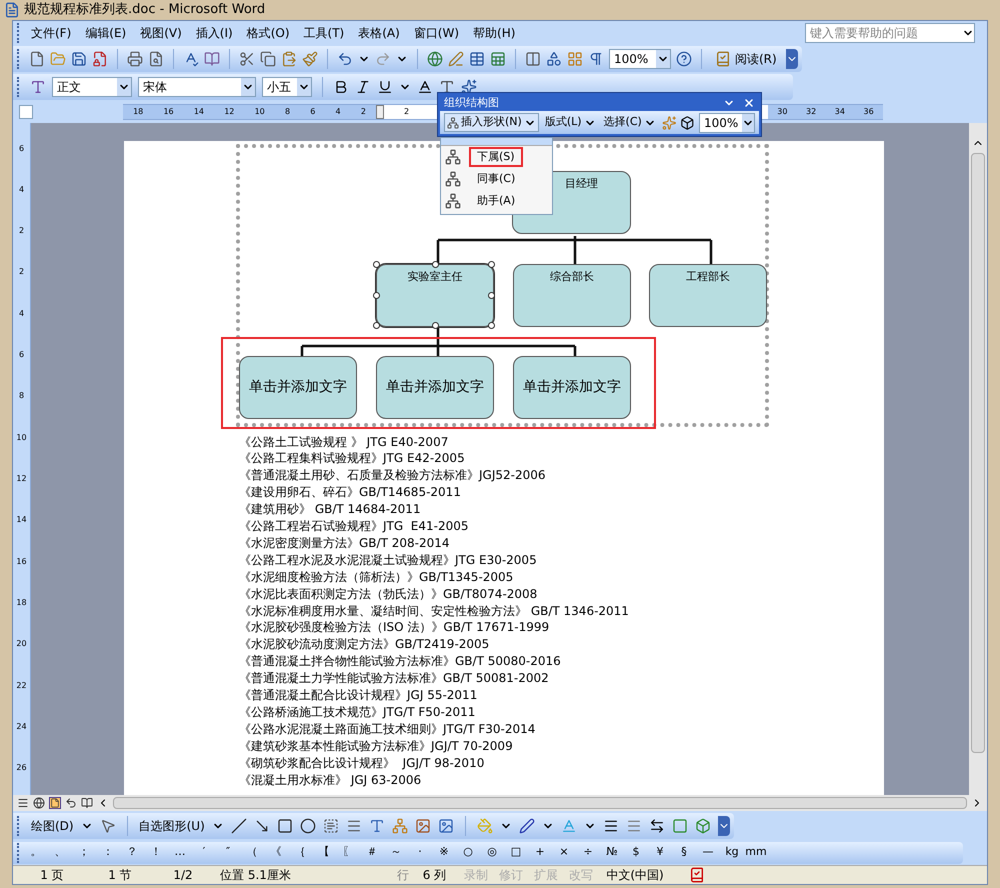 The width and height of the screenshot is (1000, 888). What do you see at coordinates (71, 802) in the screenshot?
I see `outline-view-icon` at bounding box center [71, 802].